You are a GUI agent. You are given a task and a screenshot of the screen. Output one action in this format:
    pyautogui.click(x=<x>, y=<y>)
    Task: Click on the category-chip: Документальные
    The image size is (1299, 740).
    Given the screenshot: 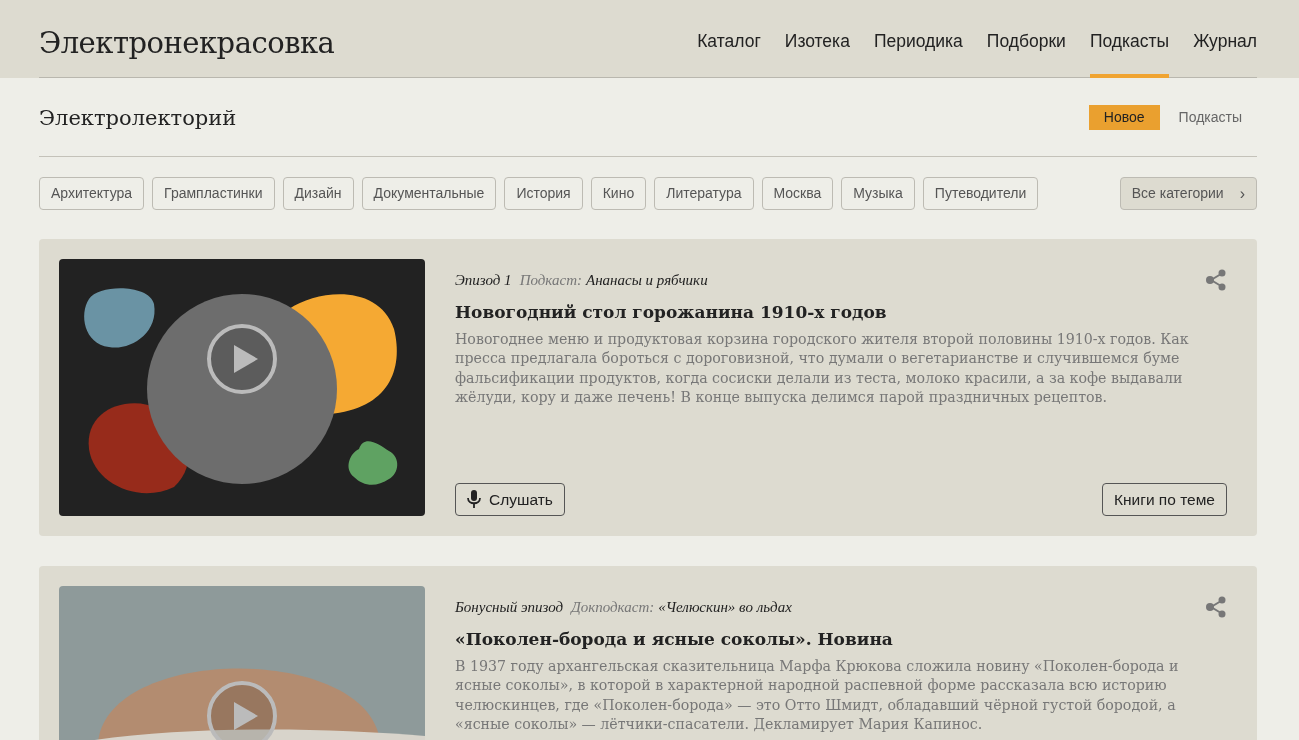 What is the action you would take?
    pyautogui.click(x=429, y=193)
    